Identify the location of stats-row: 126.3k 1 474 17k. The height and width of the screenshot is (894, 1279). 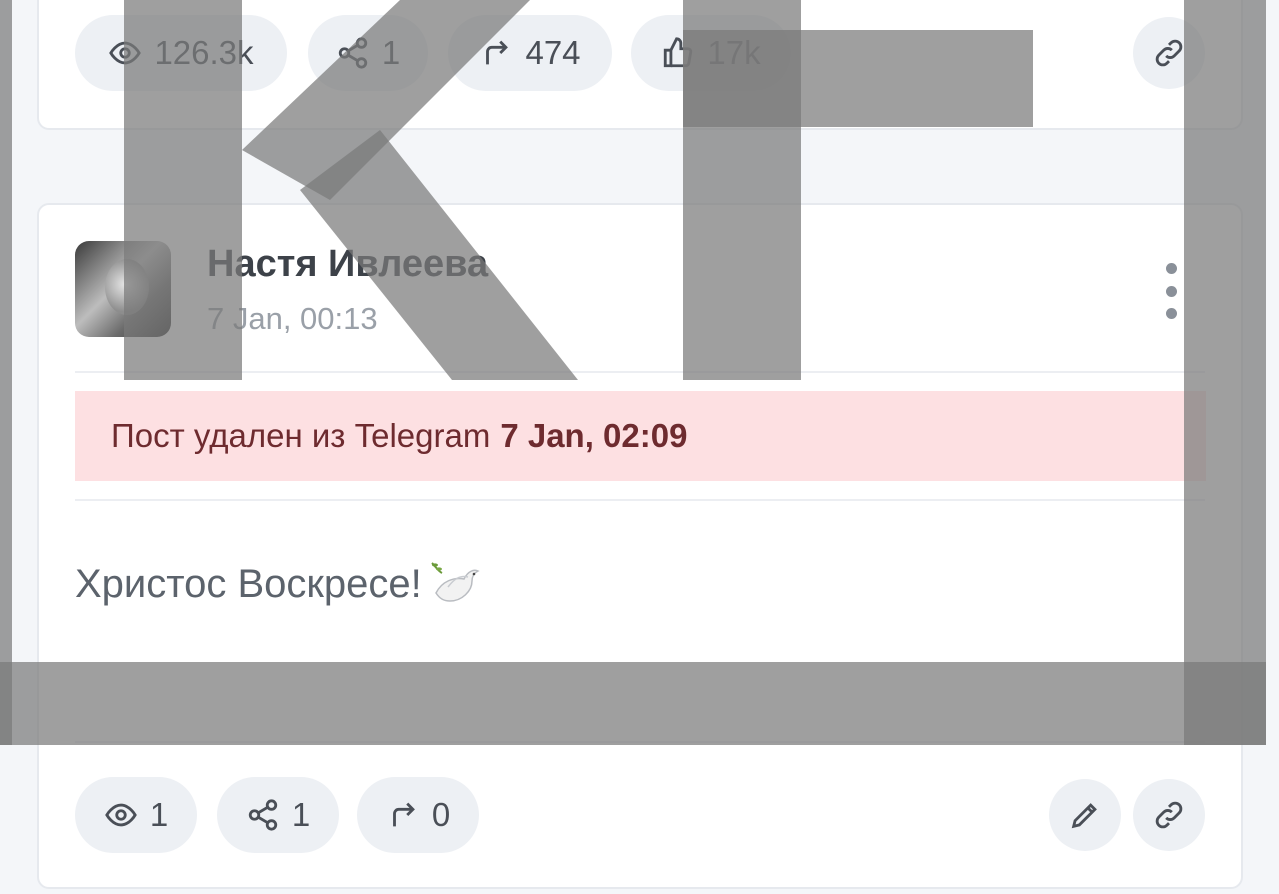
(640, 53).